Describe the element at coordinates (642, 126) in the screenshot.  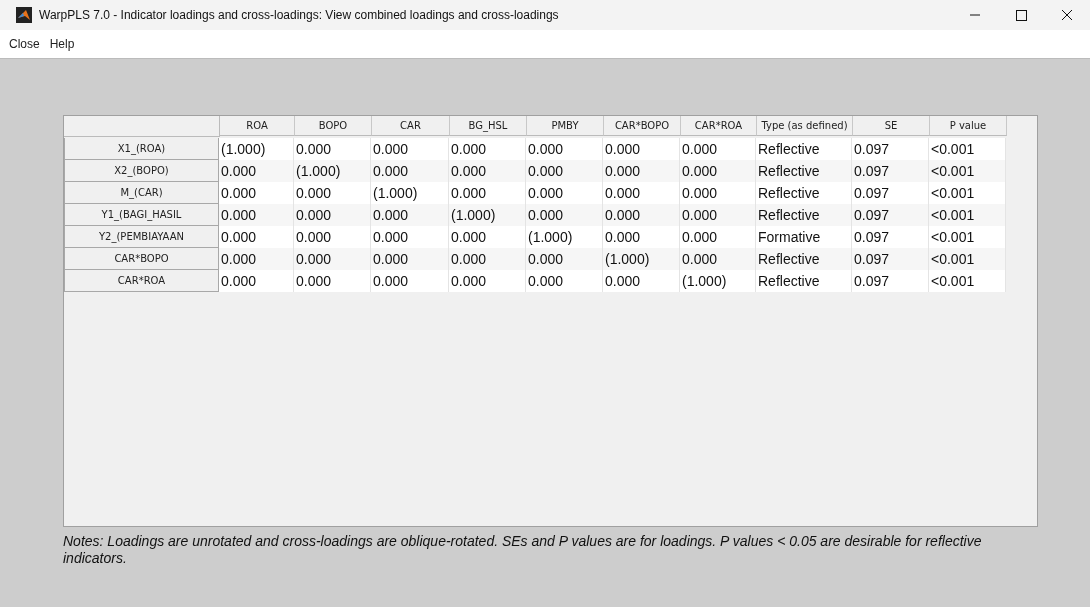
I see `column-header: CAR*BOPO` at that location.